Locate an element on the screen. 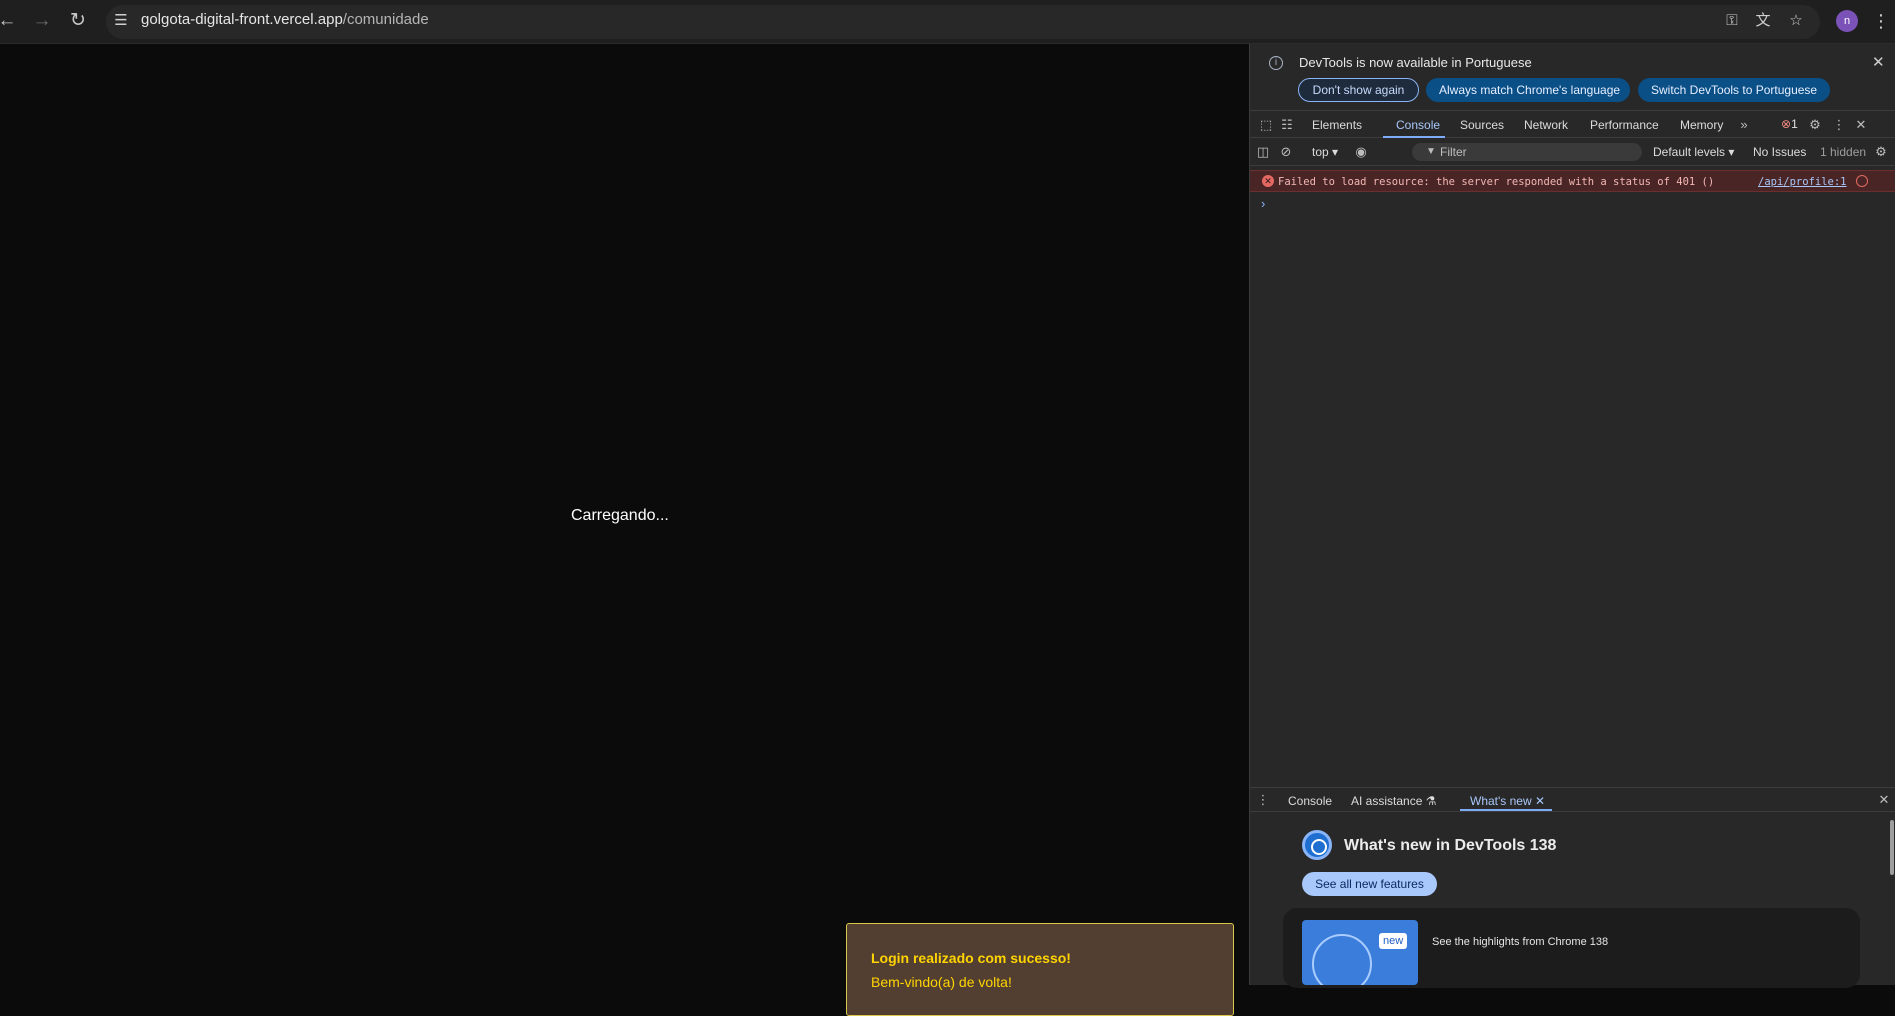  error-icon: ✕ is located at coordinates (1268, 181).